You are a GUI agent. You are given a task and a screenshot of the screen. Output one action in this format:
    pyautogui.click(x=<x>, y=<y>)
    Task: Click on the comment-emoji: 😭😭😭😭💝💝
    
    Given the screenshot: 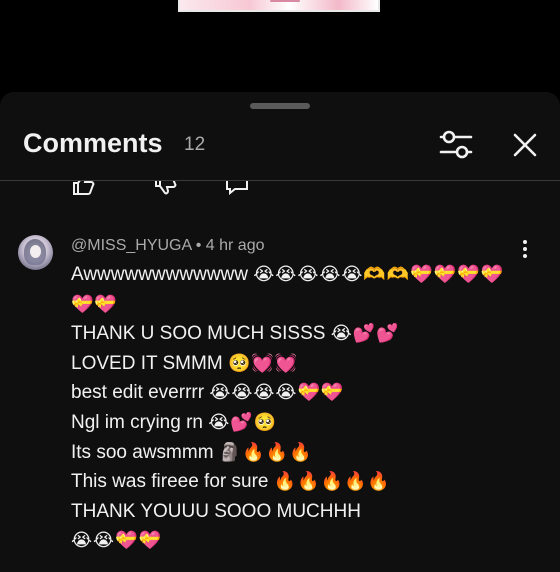 What is the action you would take?
    pyautogui.click(x=277, y=392)
    